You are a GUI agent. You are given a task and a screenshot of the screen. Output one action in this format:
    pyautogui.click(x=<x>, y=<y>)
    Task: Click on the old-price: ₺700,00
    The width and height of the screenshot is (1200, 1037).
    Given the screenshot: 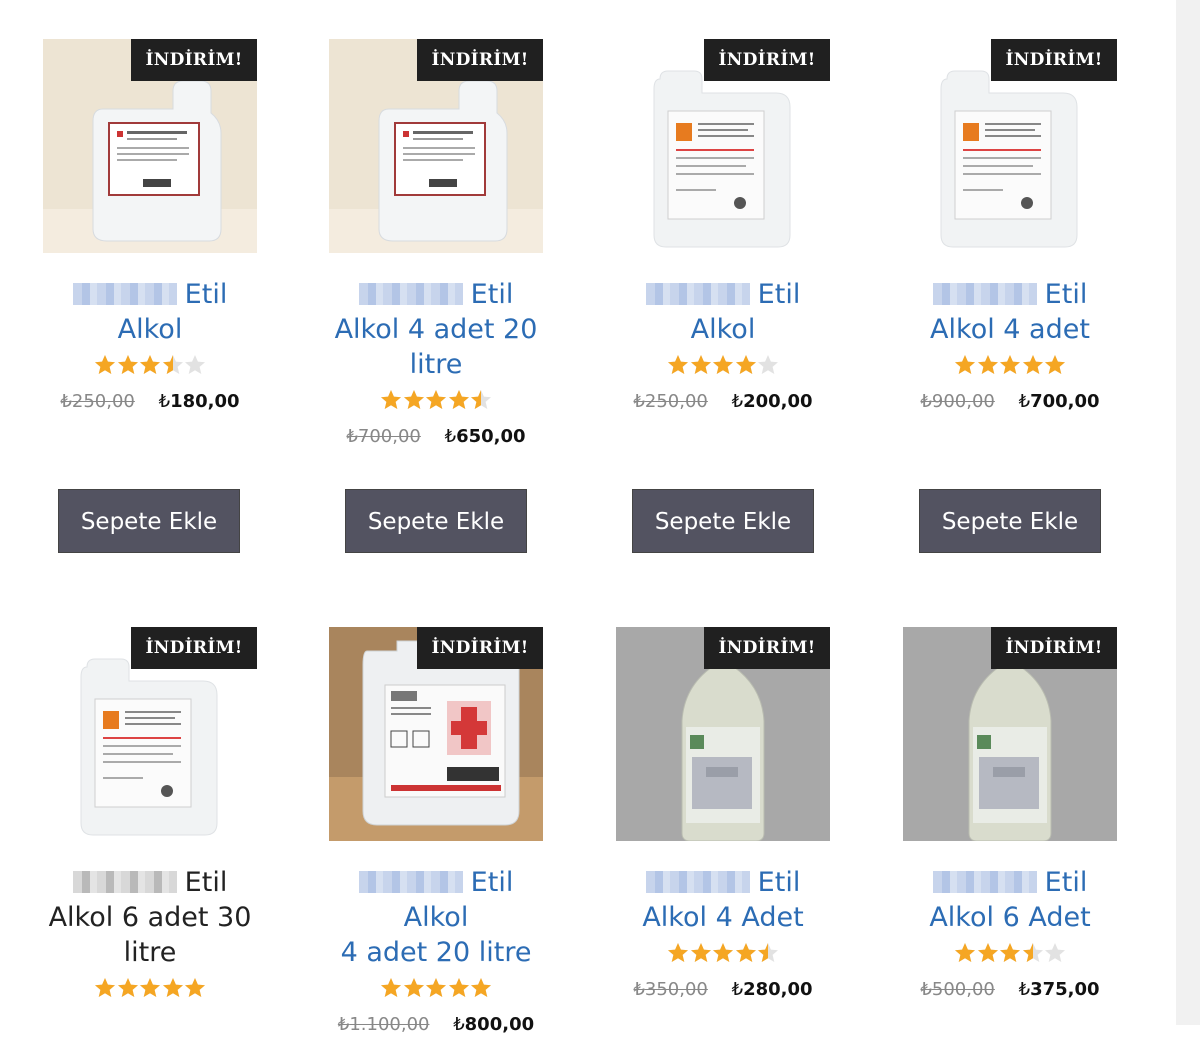 What is the action you would take?
    pyautogui.click(x=383, y=436)
    